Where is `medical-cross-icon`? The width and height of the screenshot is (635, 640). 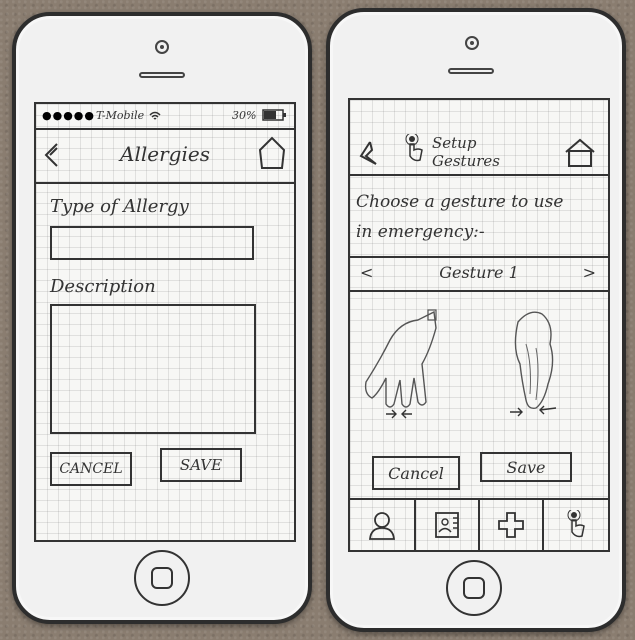
medical-cross-icon is located at coordinates (511, 525).